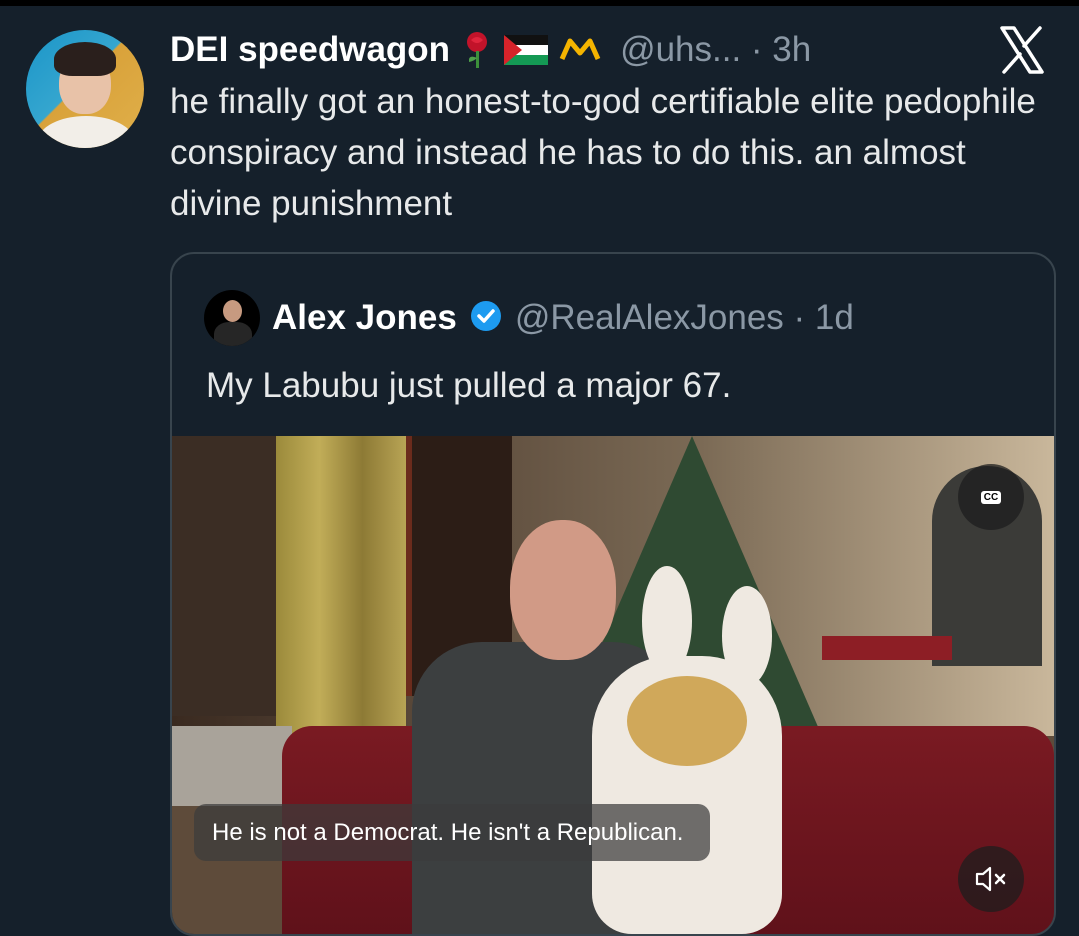  Describe the element at coordinates (1022, 50) in the screenshot. I see `x-logo-icon` at that location.